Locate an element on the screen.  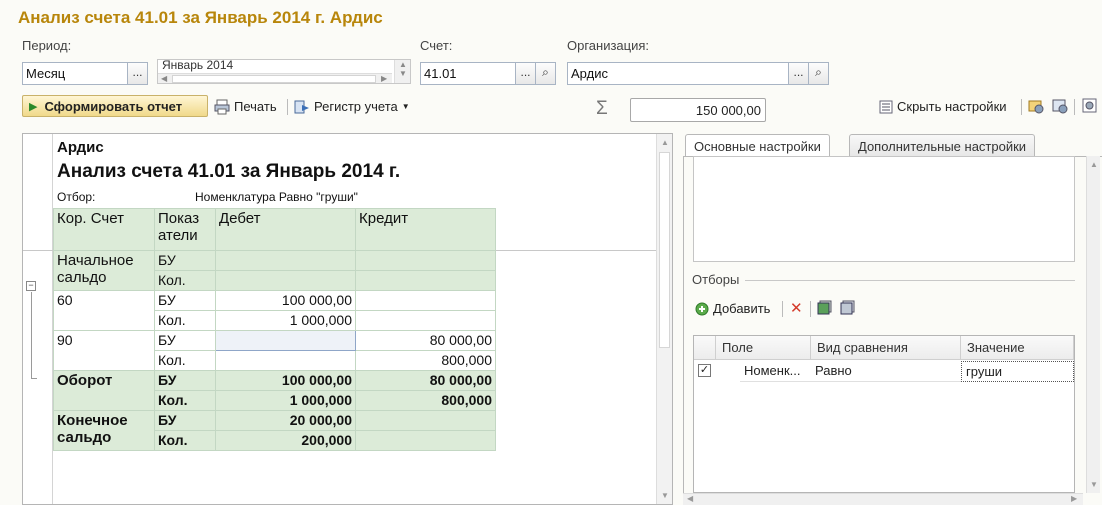
report-vertical-scrollbar: ▲ ▼ is located at coordinates (664, 319).